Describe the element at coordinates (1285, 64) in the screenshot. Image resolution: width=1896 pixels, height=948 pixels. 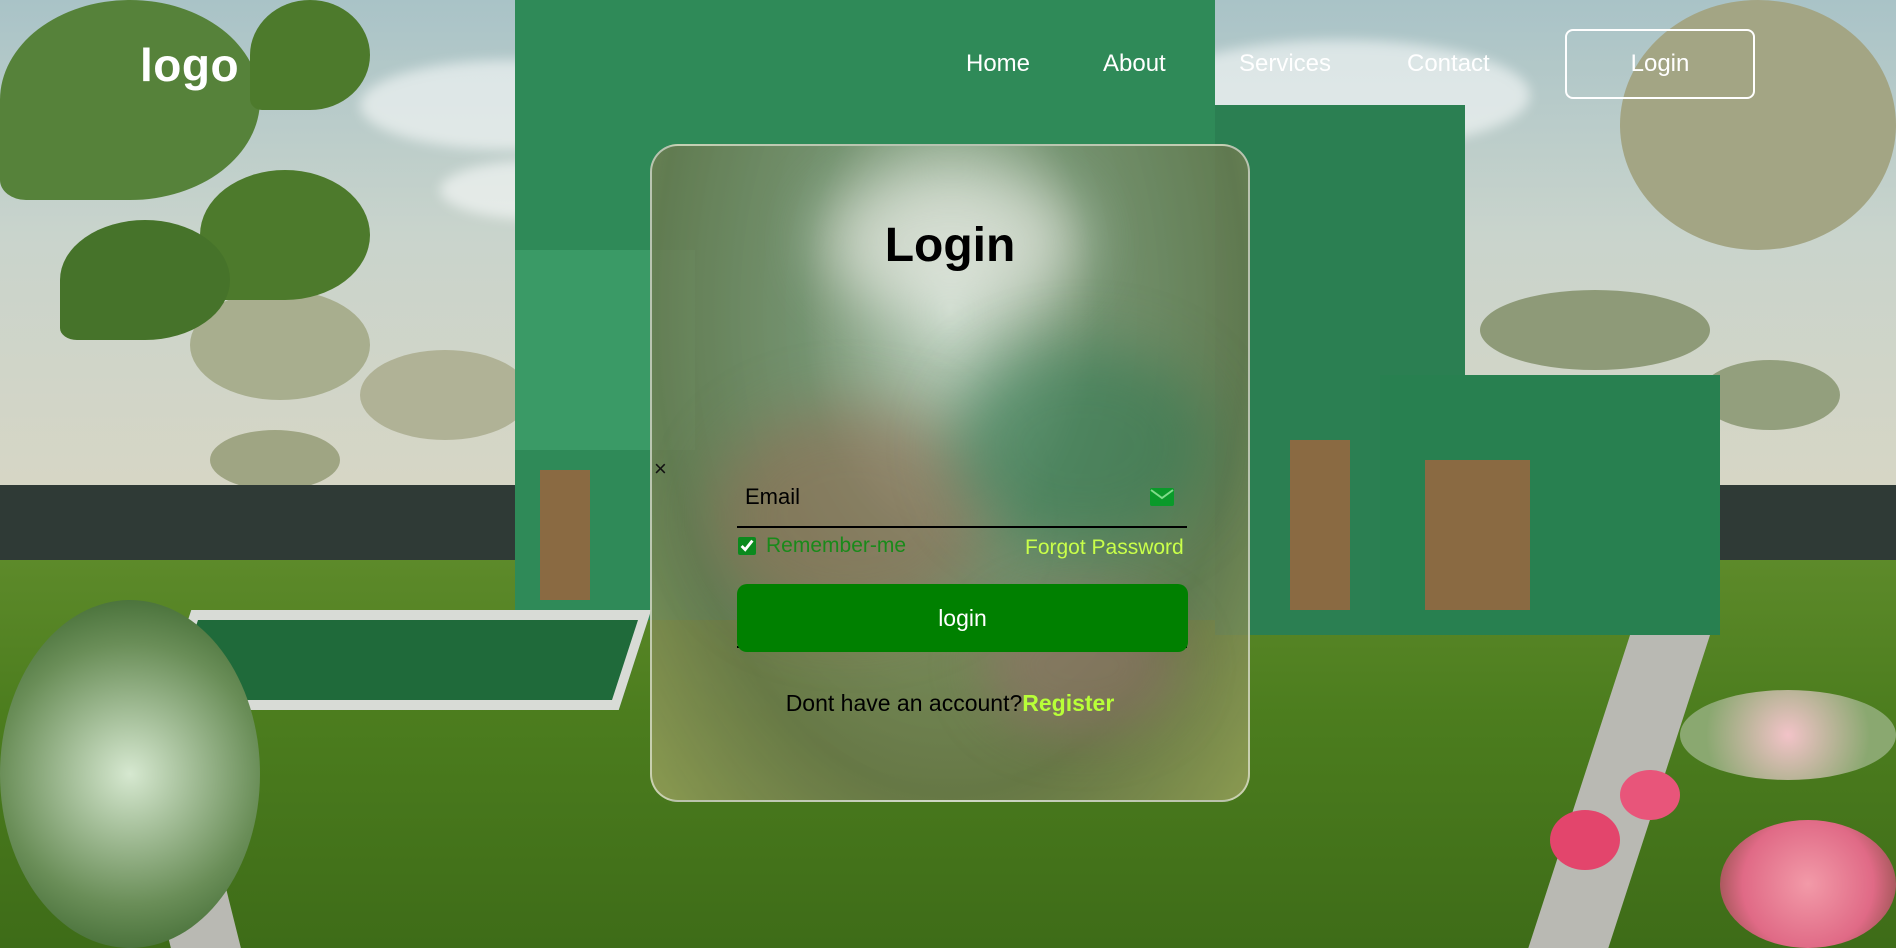
I see `nav-link-services: Services` at that location.